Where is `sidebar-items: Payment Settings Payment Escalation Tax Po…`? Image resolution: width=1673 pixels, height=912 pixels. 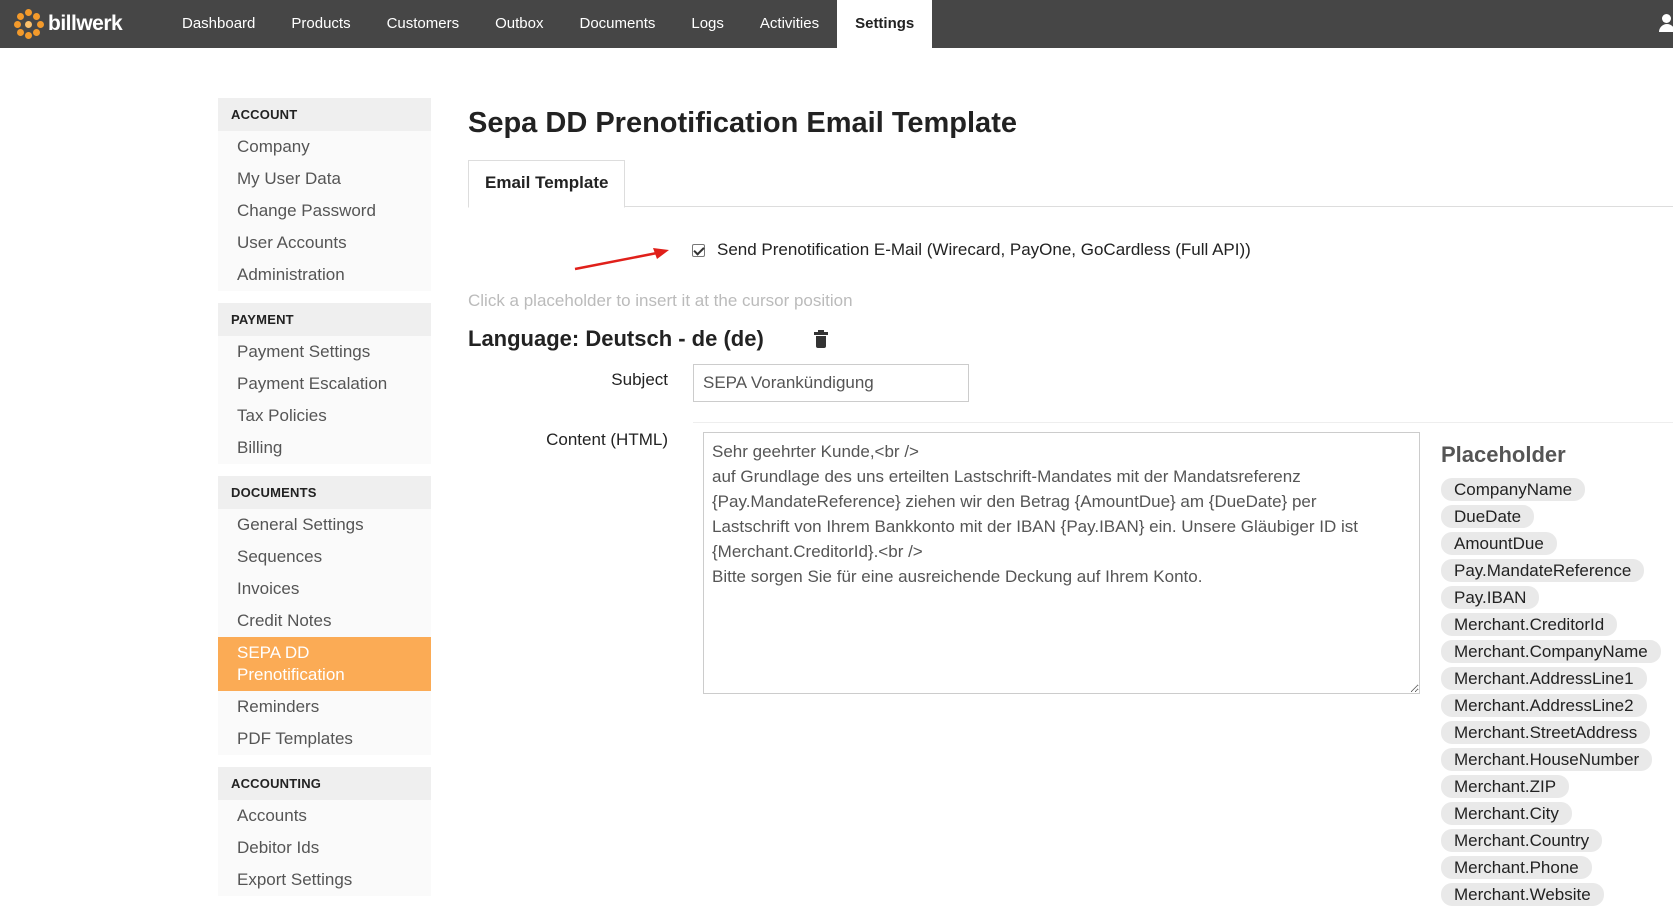 sidebar-items: Payment Settings Payment Escalation Tax Po… is located at coordinates (324, 400).